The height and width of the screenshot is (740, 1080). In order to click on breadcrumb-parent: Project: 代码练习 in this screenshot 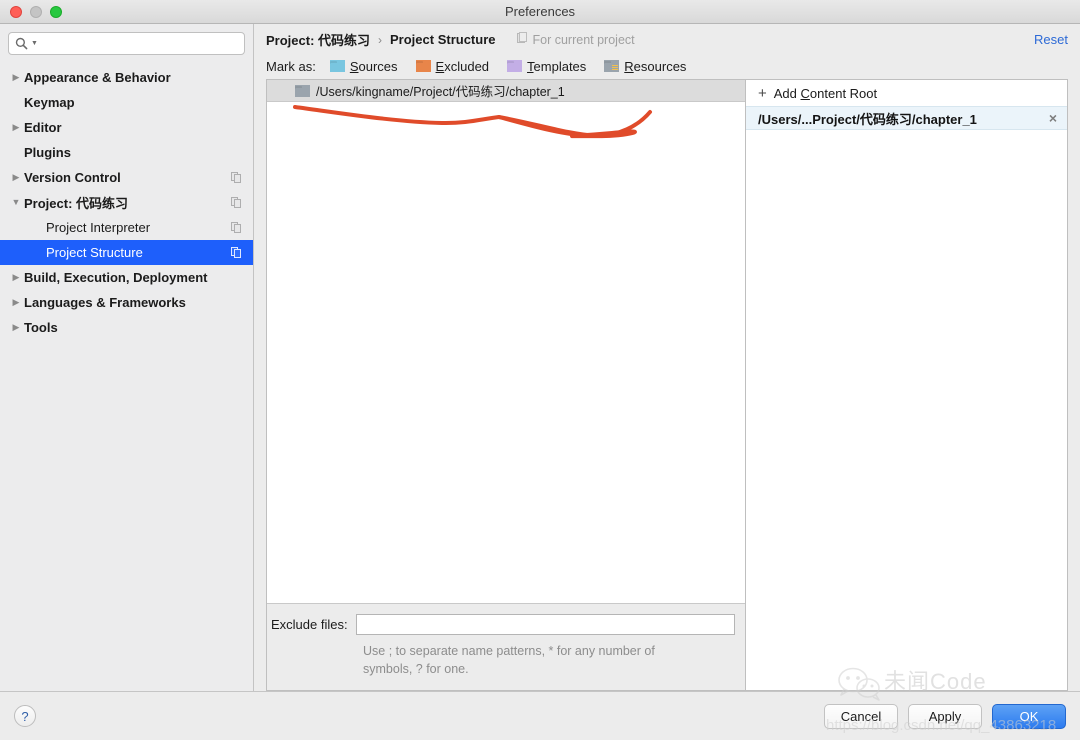, I will do `click(318, 39)`.